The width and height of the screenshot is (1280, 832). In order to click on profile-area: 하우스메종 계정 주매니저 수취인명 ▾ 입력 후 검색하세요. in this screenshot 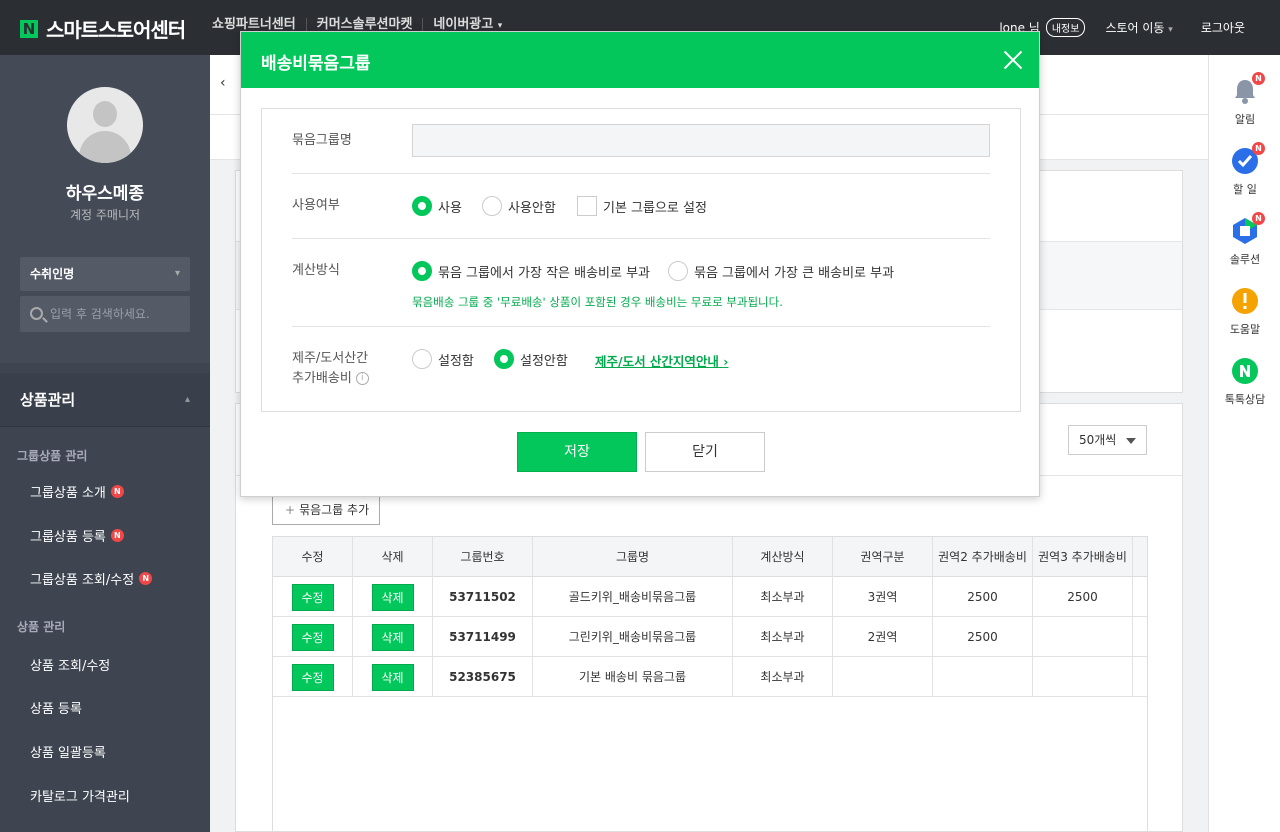, I will do `click(105, 209)`.